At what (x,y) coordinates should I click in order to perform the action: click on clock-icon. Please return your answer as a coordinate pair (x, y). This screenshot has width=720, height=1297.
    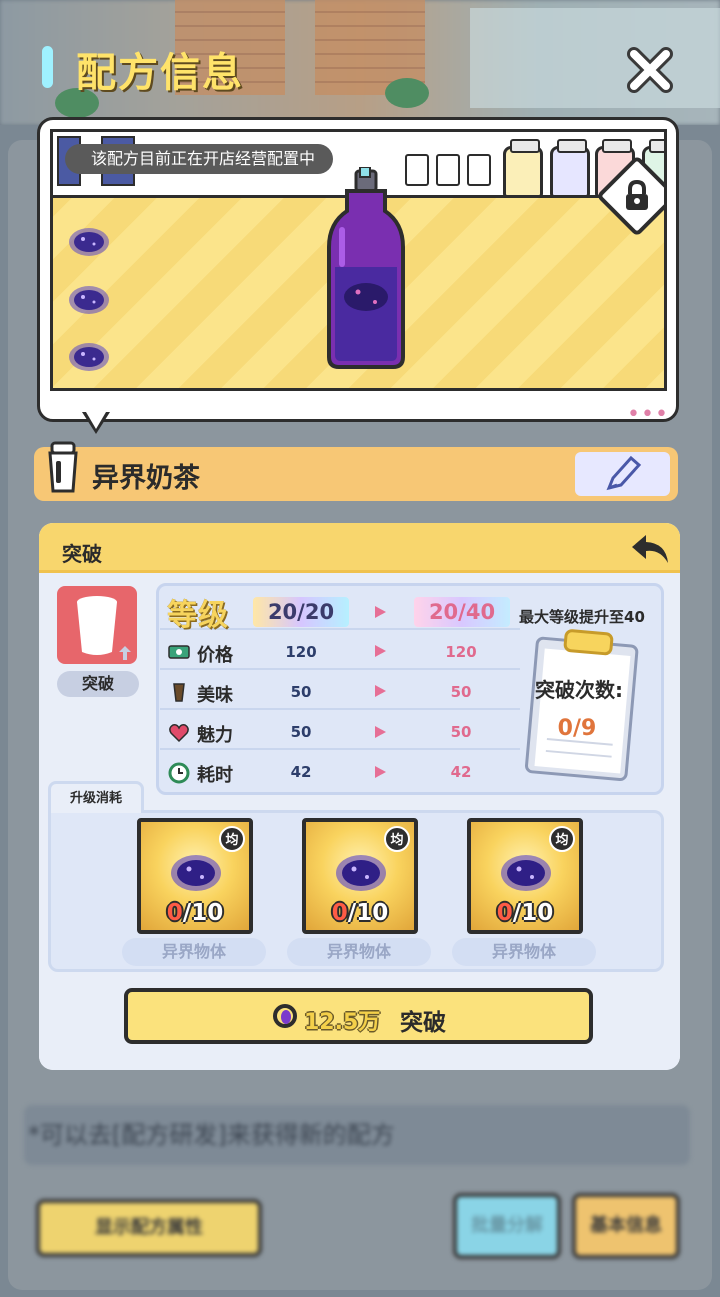
    Looking at the image, I should click on (179, 773).